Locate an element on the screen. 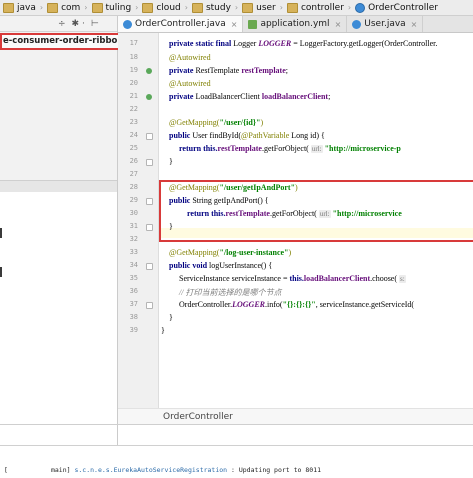  breadcrumb-study: study is located at coordinates (211, 7).